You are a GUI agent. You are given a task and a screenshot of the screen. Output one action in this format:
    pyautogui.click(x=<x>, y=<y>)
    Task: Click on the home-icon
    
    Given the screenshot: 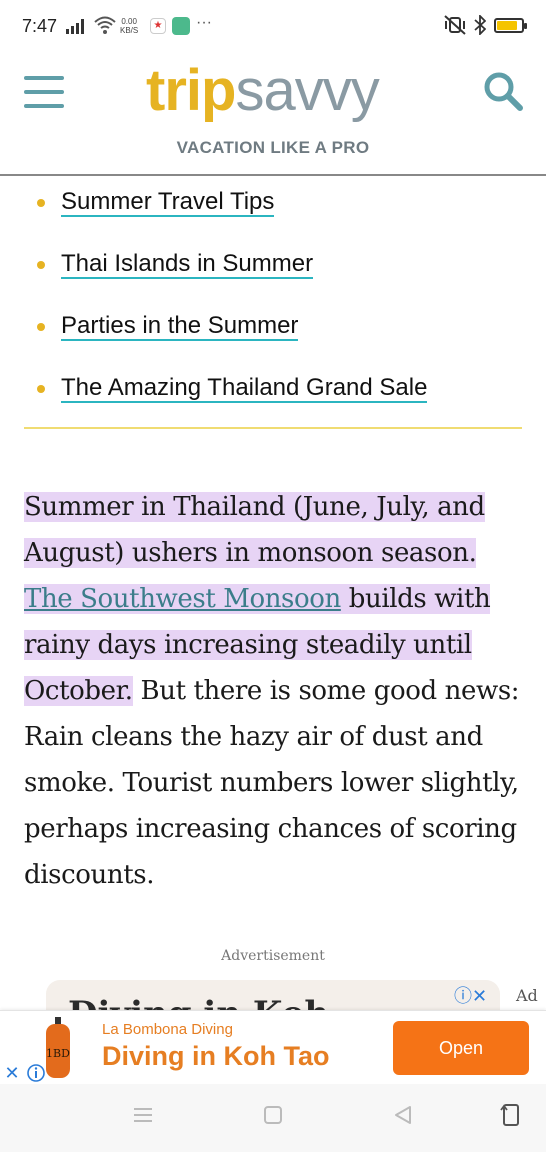 What is the action you would take?
    pyautogui.click(x=273, y=1115)
    